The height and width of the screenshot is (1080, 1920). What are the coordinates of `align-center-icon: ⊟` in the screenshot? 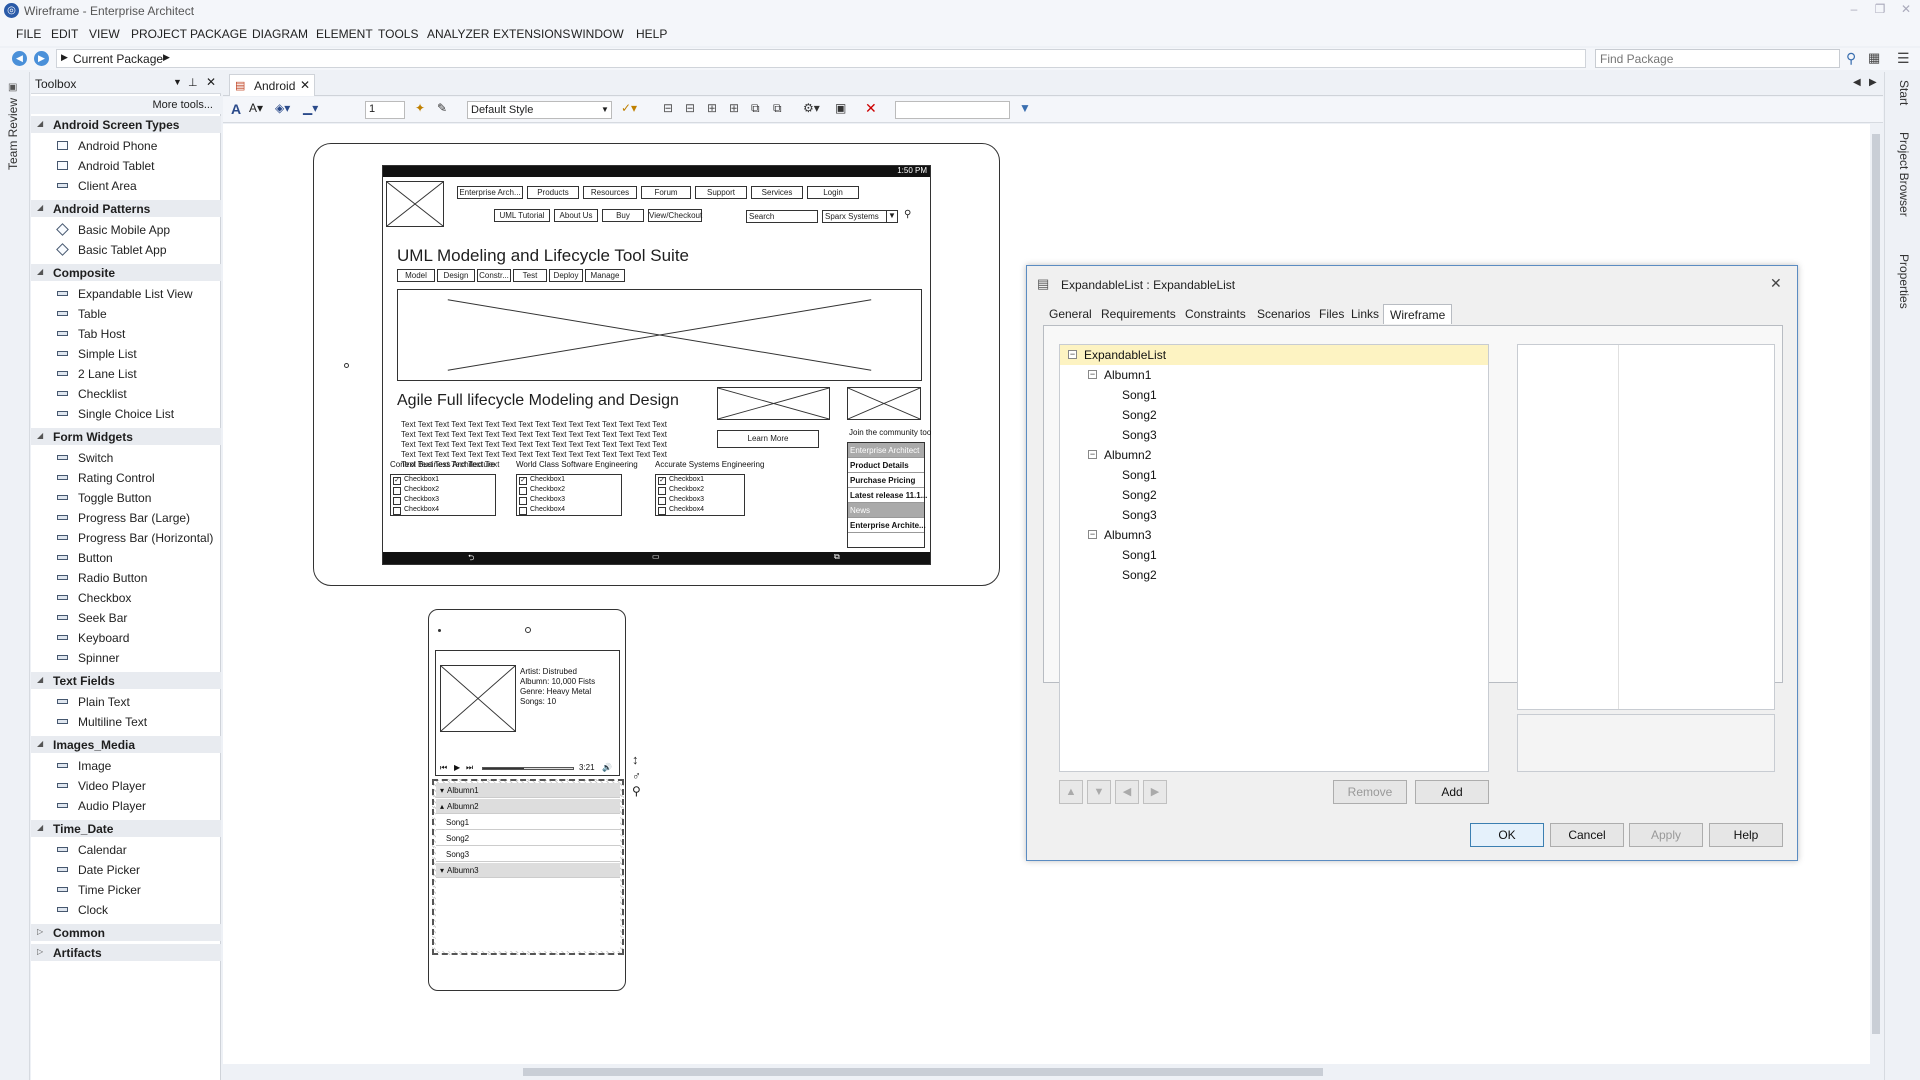 It's located at (690, 108).